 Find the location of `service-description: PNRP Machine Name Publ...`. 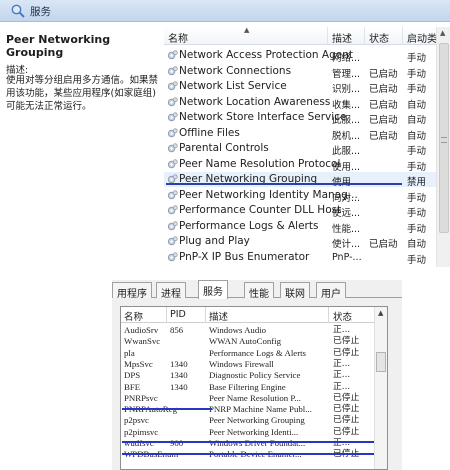

service-description: PNRP Machine Name Publ... is located at coordinates (260, 409).